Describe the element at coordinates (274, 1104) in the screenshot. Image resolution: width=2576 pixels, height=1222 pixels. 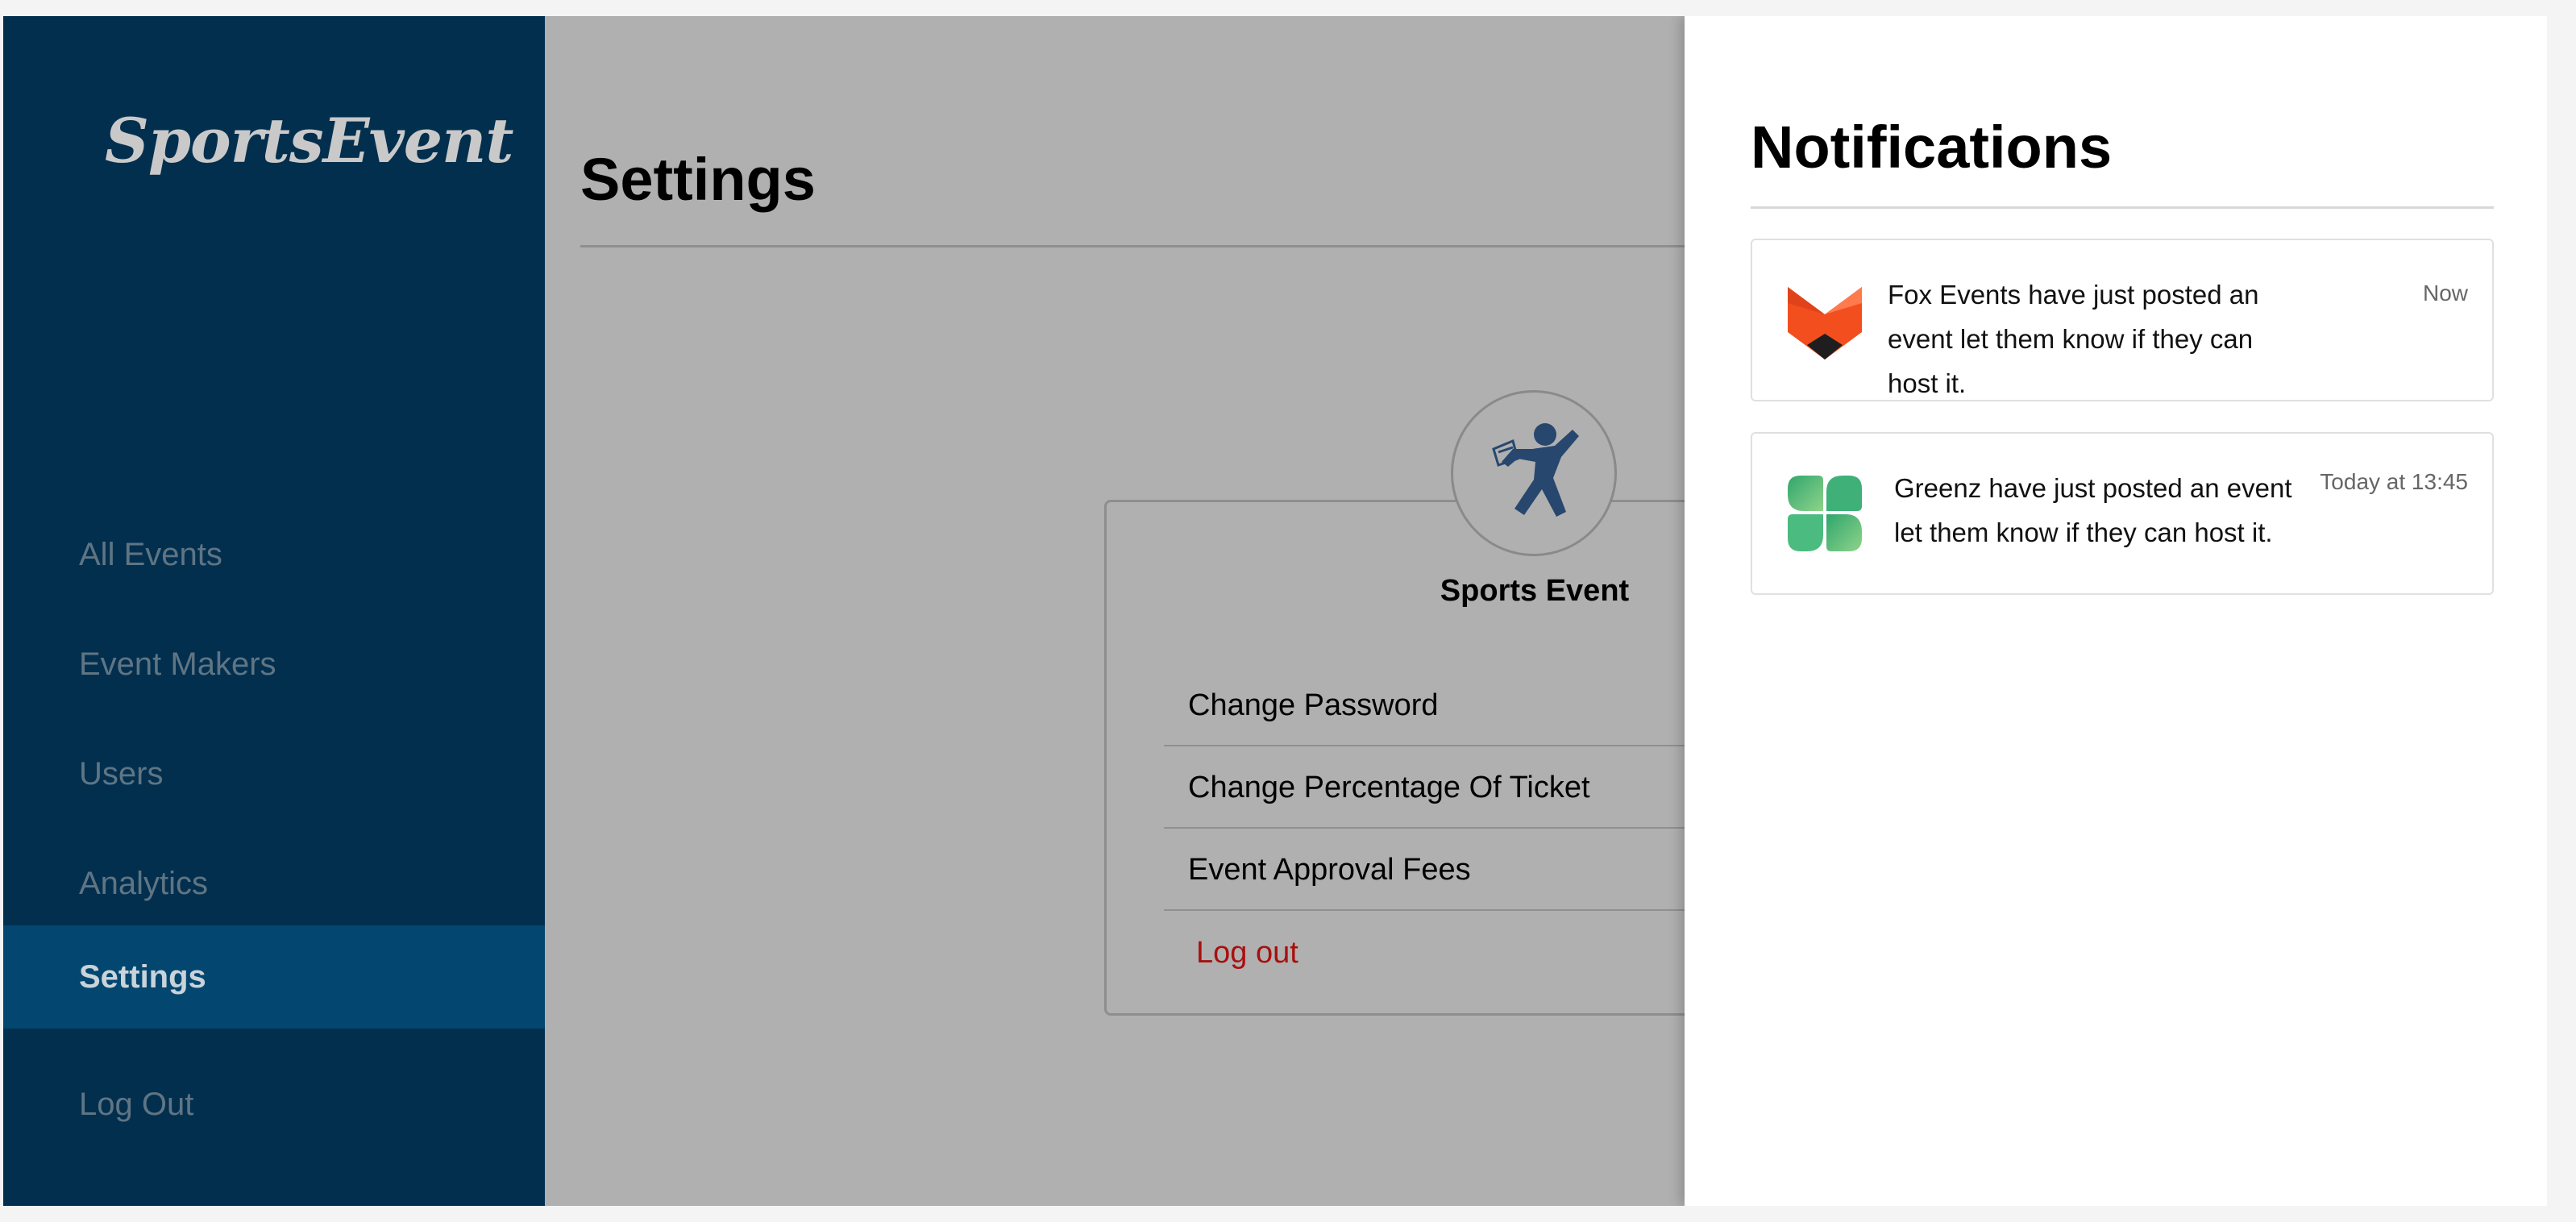
I see `sidebar-item-log-out: Log Out` at that location.